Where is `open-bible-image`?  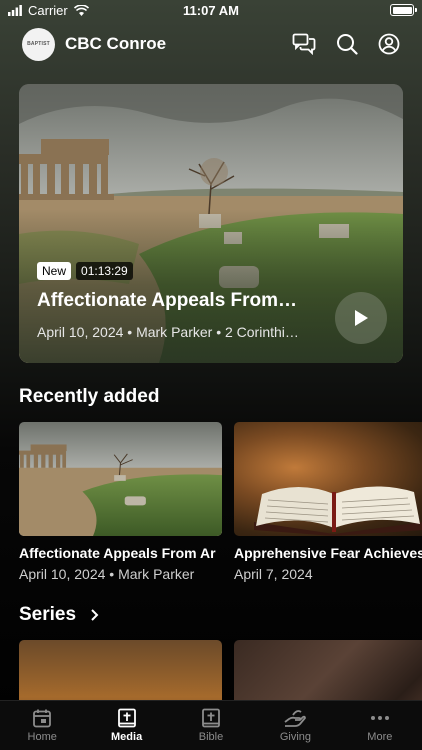 open-bible-image is located at coordinates (338, 511).